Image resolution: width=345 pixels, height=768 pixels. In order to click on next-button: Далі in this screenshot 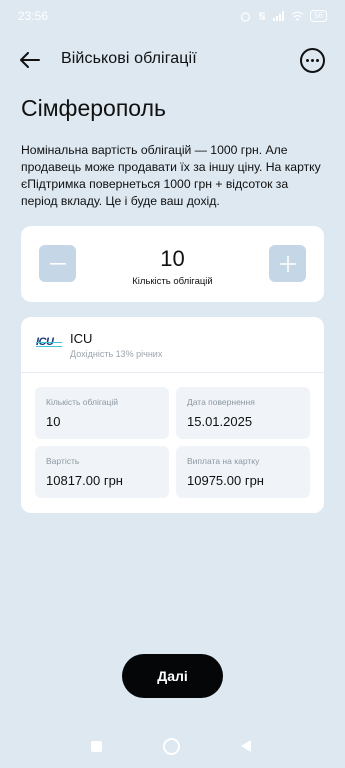, I will do `click(172, 676)`.